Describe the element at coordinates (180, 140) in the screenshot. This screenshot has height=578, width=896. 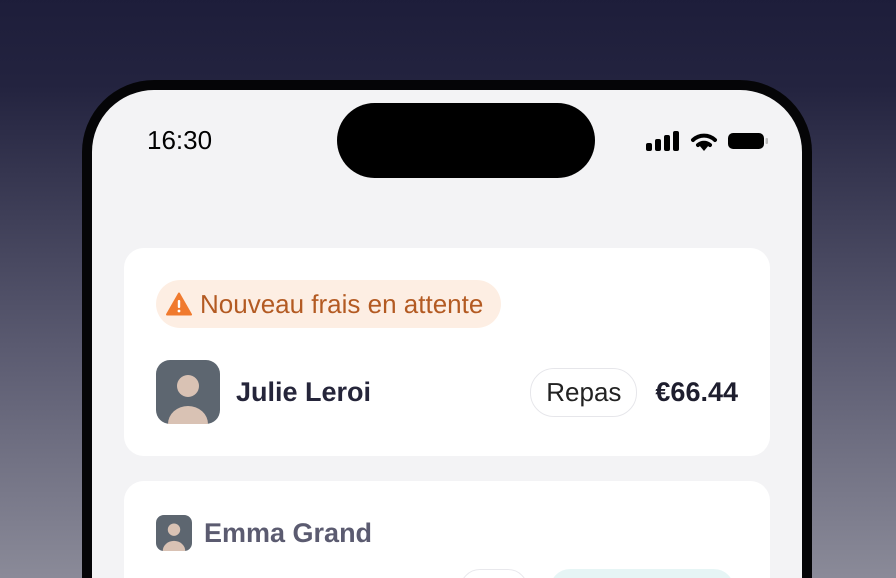
I see `status-time: 16:30` at that location.